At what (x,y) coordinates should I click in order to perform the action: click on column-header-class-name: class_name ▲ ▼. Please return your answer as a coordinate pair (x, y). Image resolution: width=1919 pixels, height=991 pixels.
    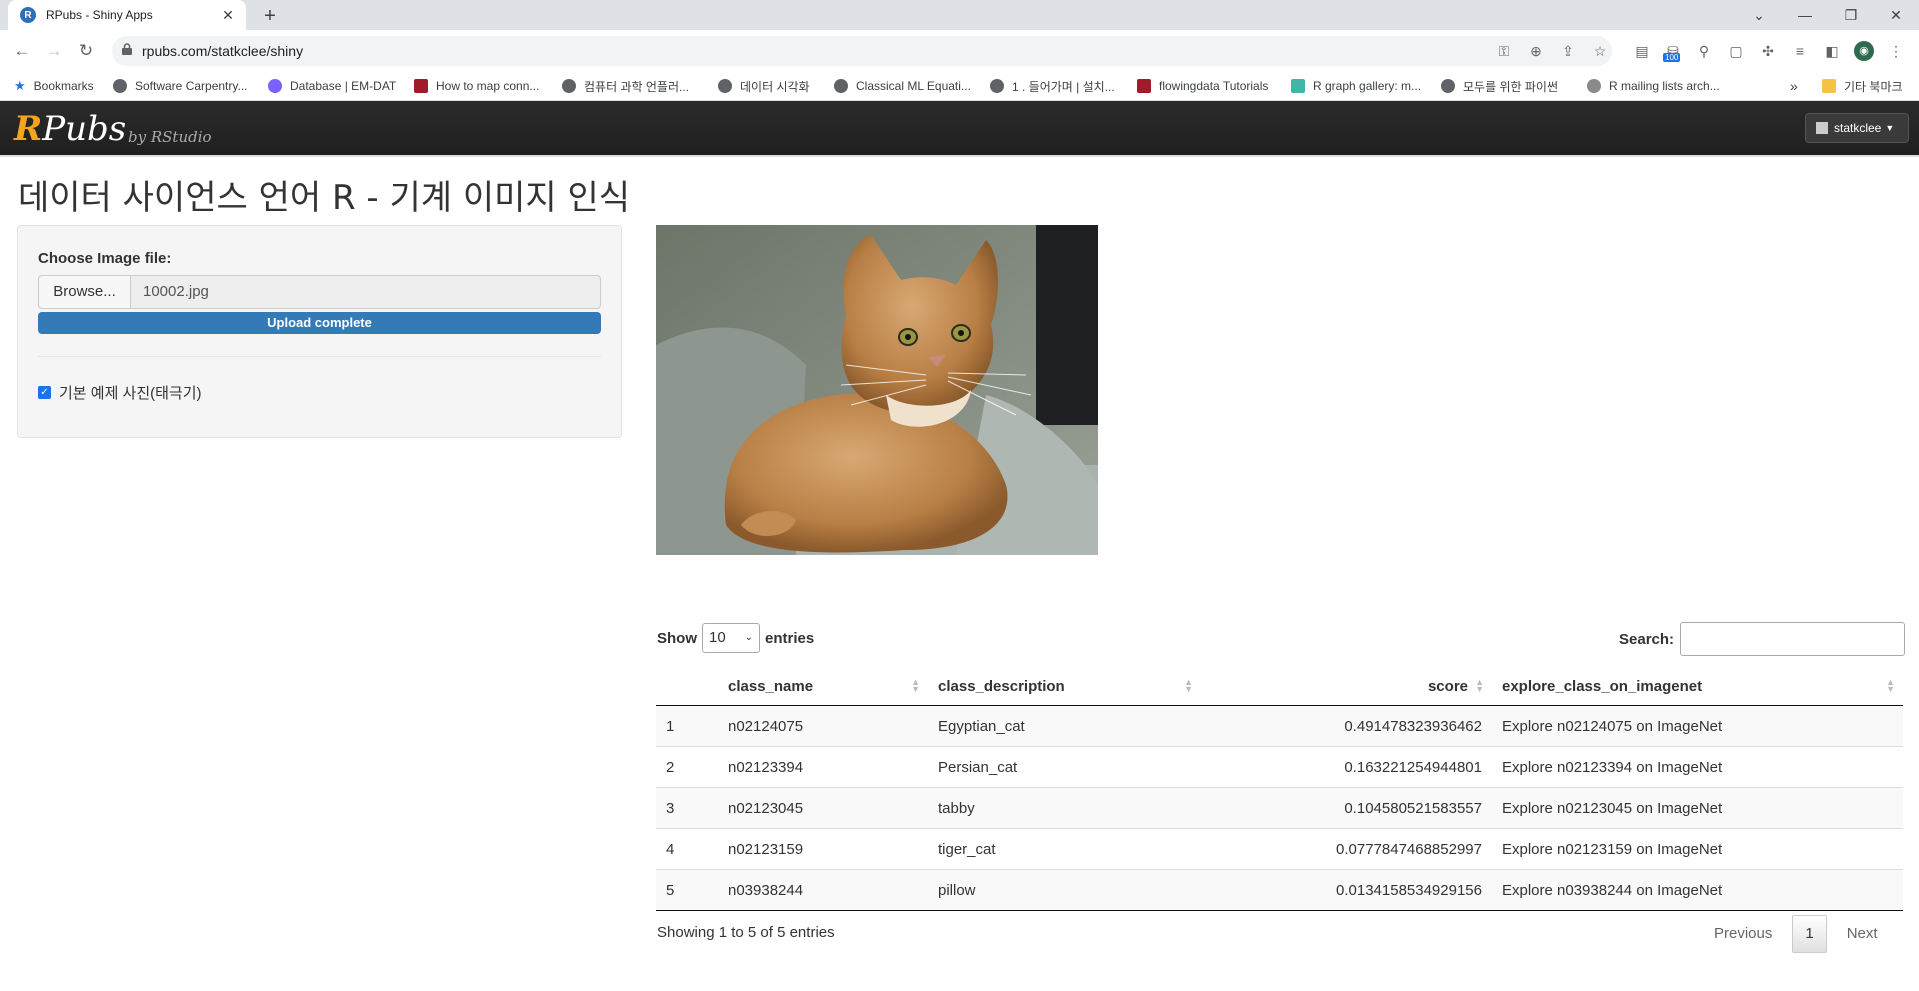
    Looking at the image, I should click on (823, 686).